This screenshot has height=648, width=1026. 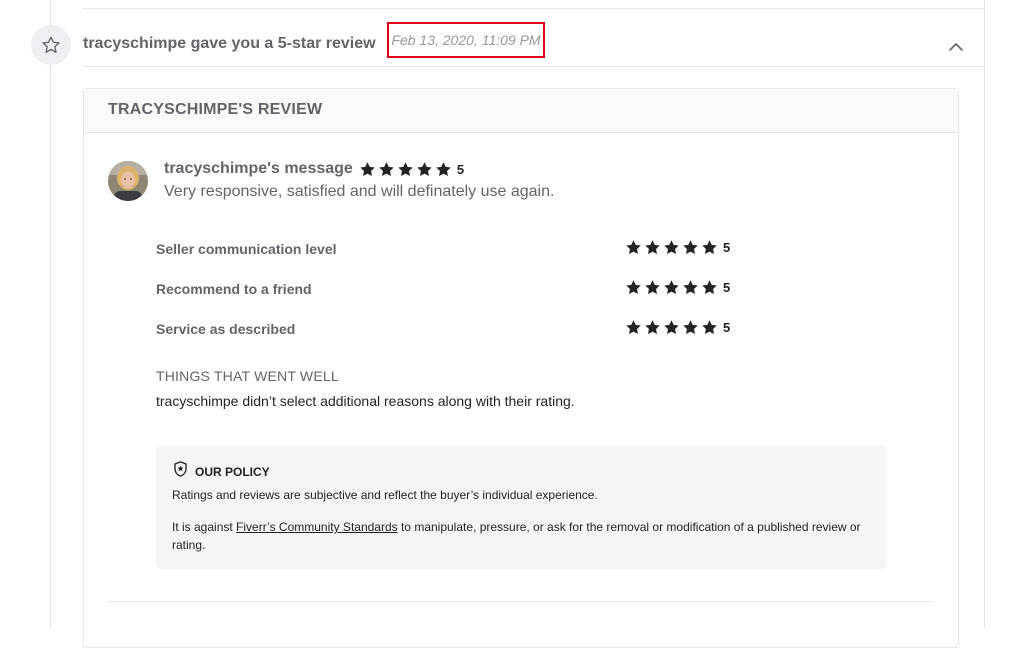 I want to click on message-header: tracyschimpe's message 5, so click(x=314, y=169).